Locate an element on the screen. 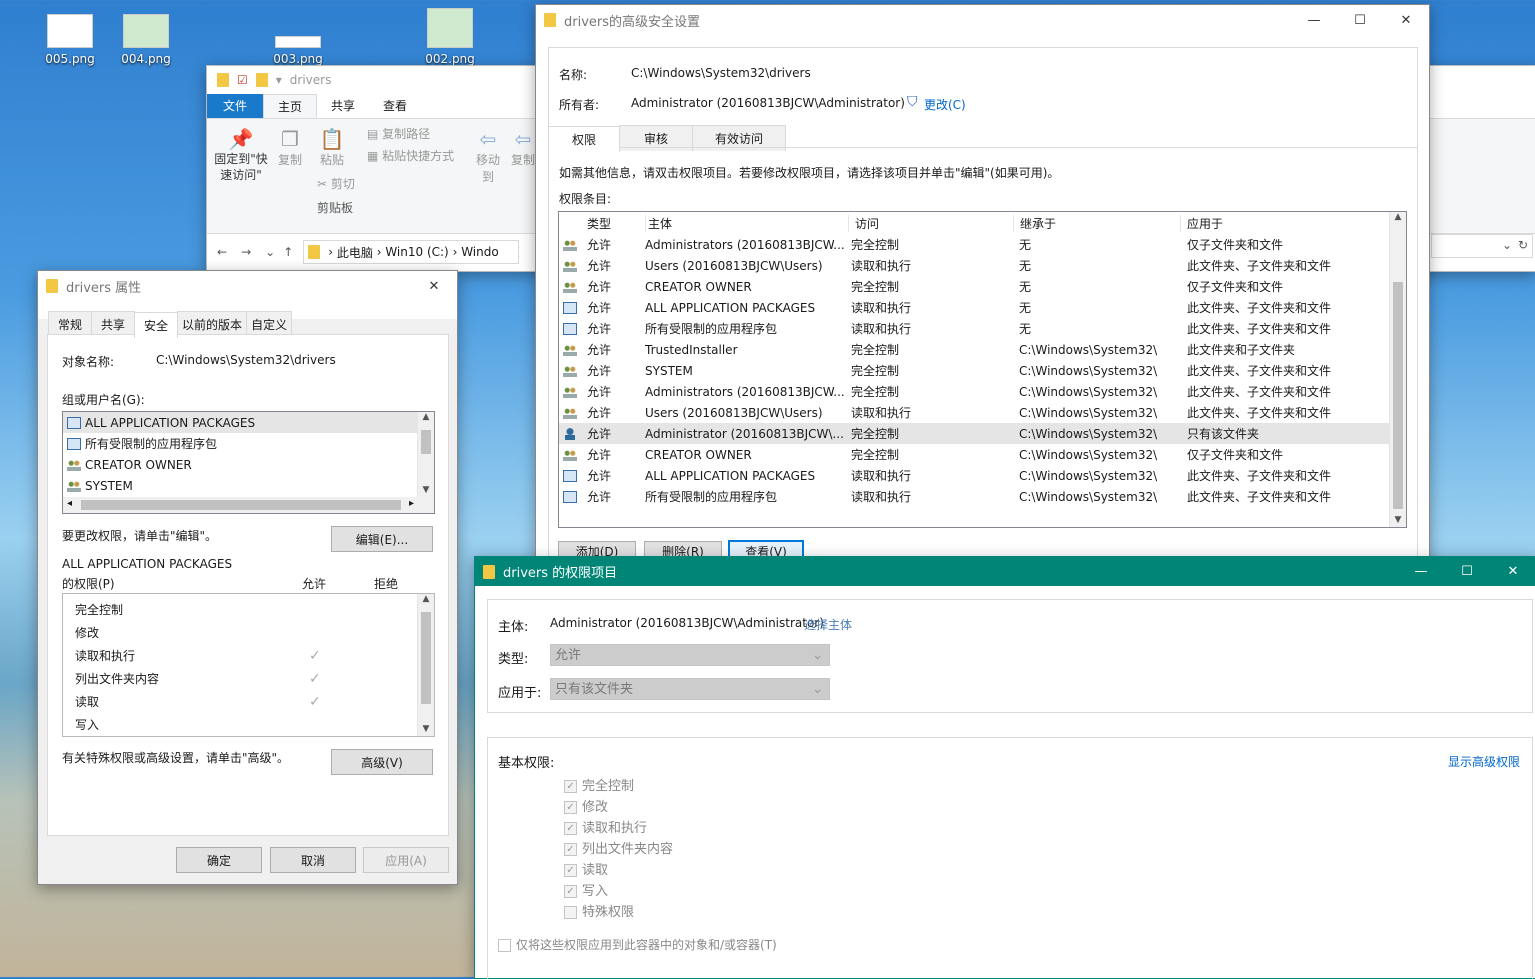 The image size is (1535, 979). breadcrumb-item: Win10 (C:) is located at coordinates (416, 252).